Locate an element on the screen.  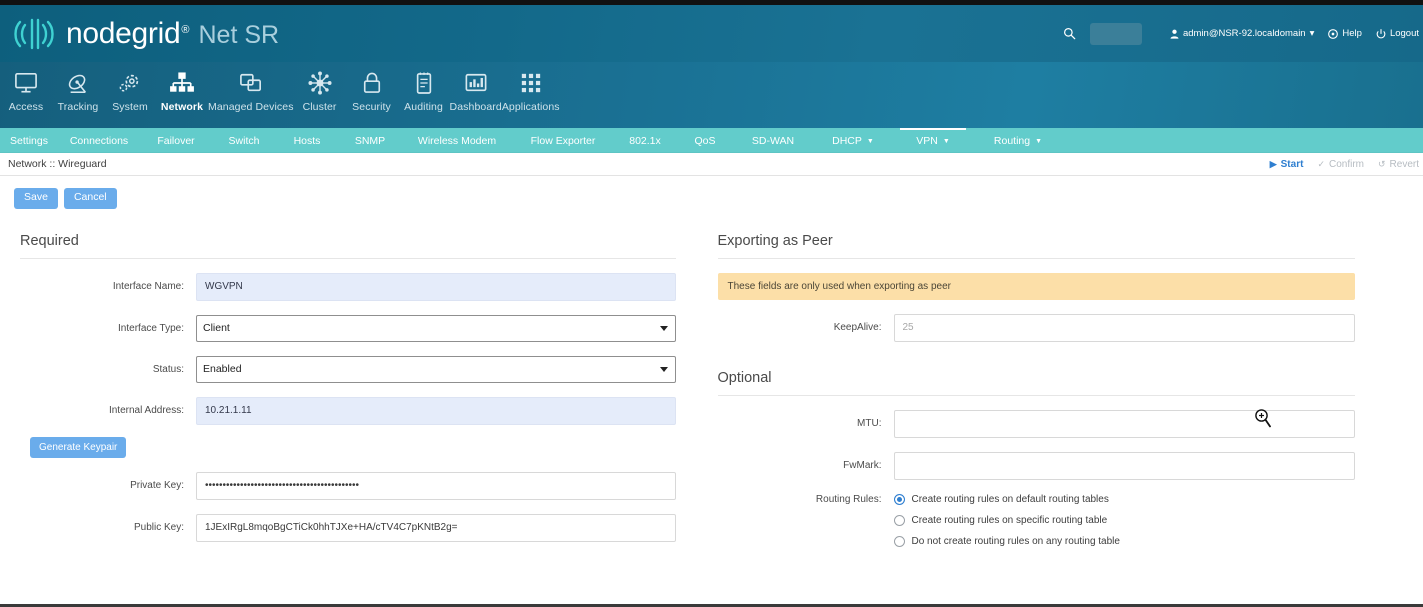
brand-subtitle: Net SR is located at coordinates (239, 34).